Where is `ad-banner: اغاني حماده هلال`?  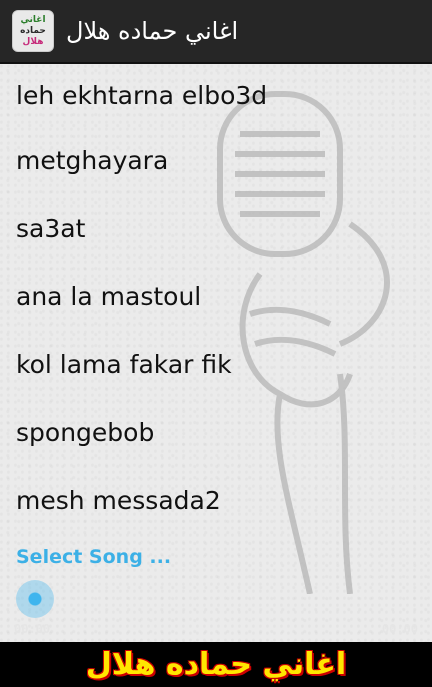 ad-banner: اغاني حماده هلال is located at coordinates (216, 664).